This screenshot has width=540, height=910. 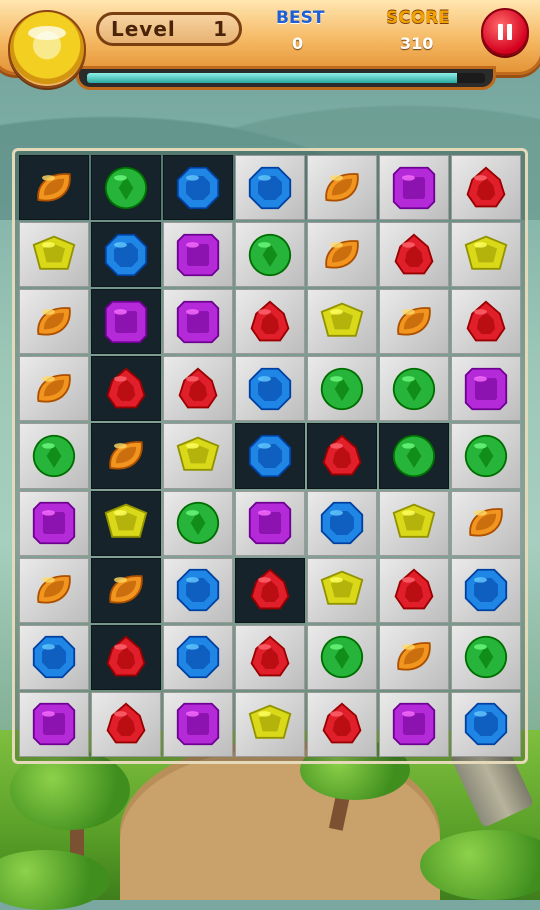 I want to click on level-label: Level, so click(x=143, y=29).